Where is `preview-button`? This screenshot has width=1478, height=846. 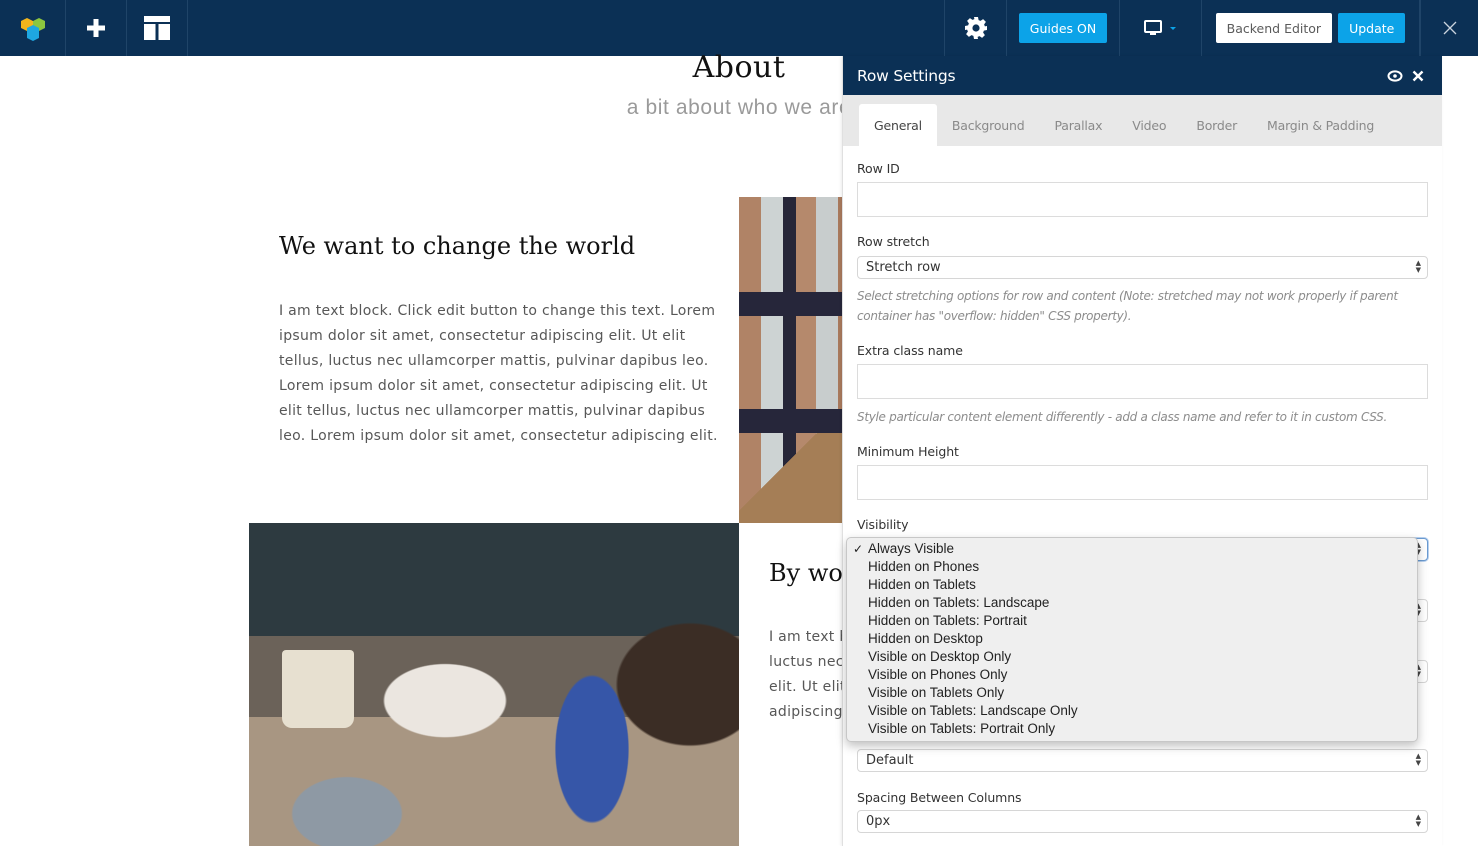
preview-button is located at coordinates (1395, 75).